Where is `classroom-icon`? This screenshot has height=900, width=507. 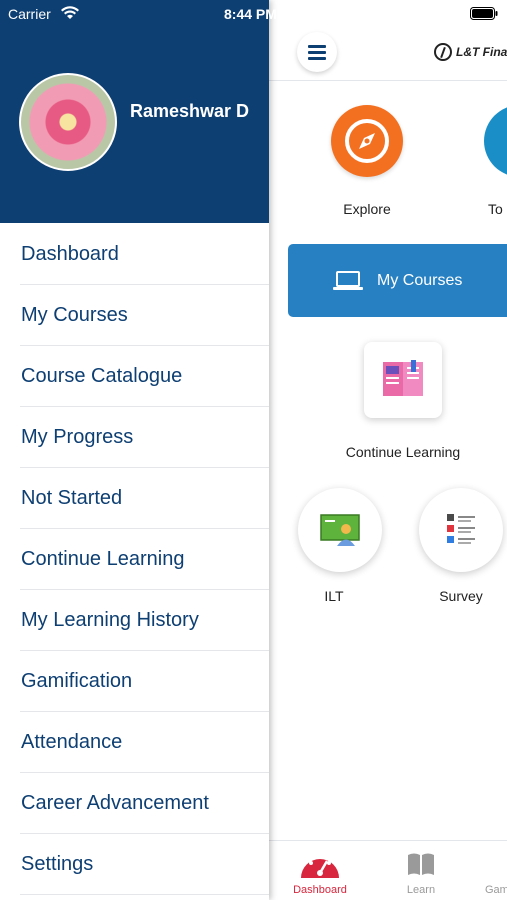 classroom-icon is located at coordinates (340, 530).